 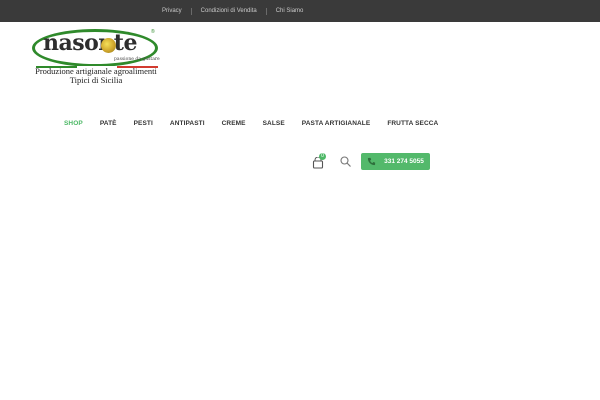 I want to click on search-icon, so click(x=345, y=161).